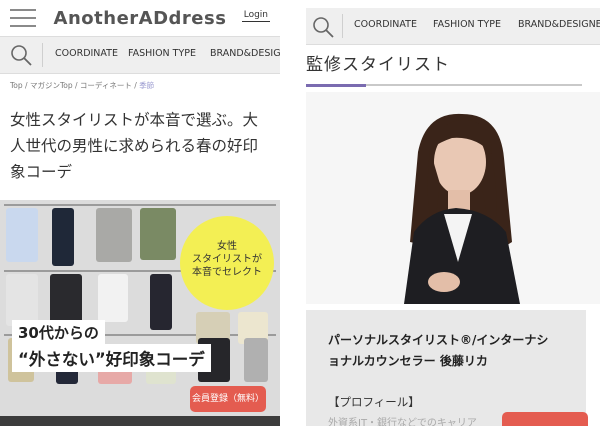 The width and height of the screenshot is (600, 426). What do you see at coordinates (41, 172) in the screenshot?
I see `article-title-line: 象コーデ` at bounding box center [41, 172].